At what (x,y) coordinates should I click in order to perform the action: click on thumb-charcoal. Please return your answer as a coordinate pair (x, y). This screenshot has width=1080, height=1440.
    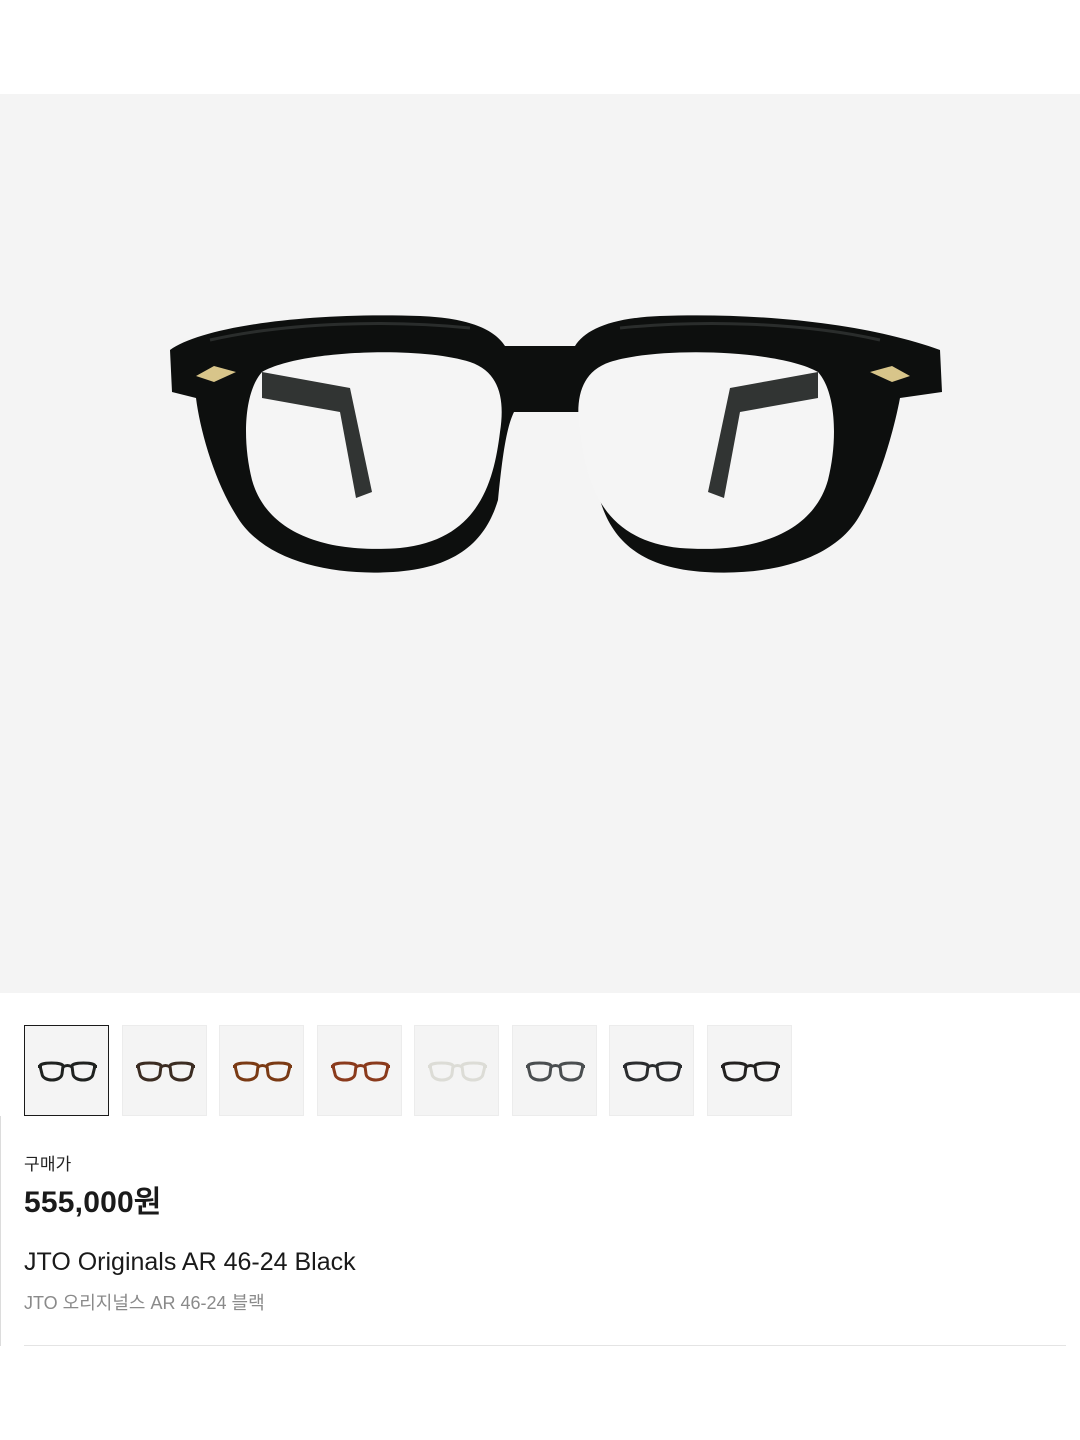
    Looking at the image, I should click on (651, 1070).